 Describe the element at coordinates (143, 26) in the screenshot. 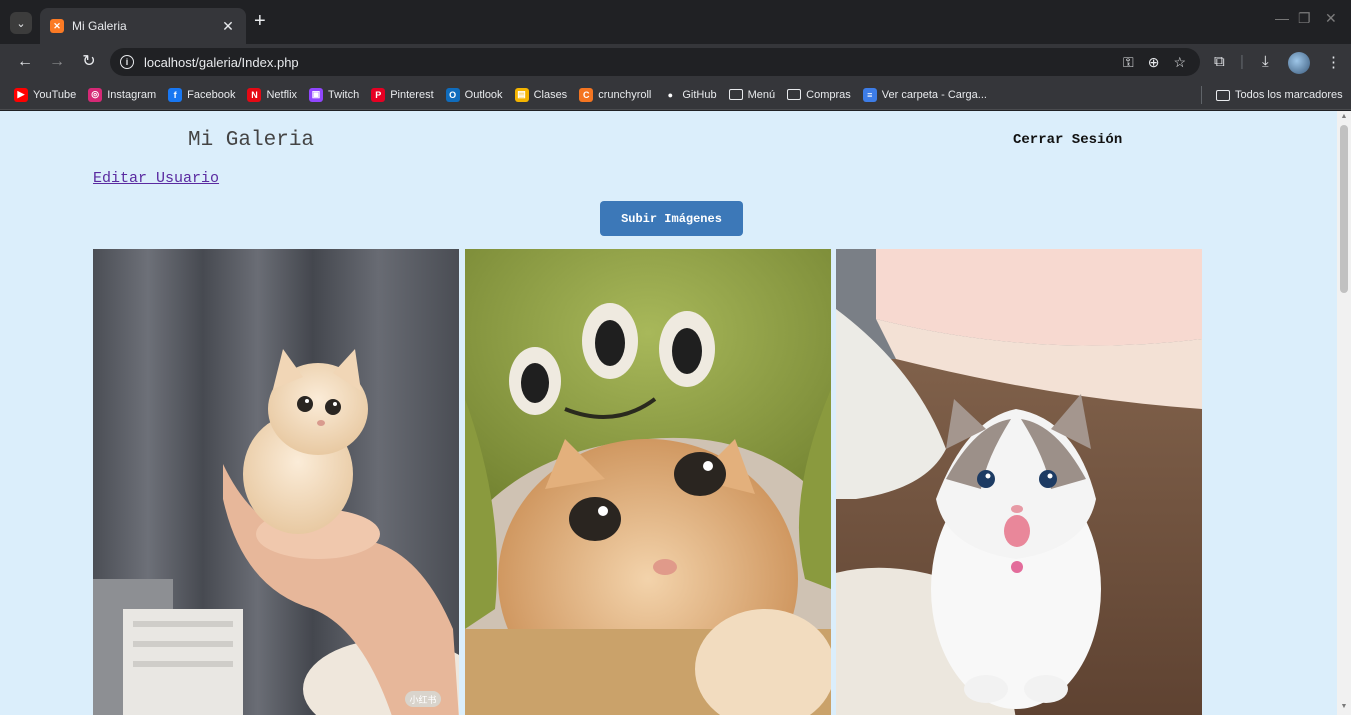

I see `active-tab: ✕ Mi Galeria ✕` at that location.